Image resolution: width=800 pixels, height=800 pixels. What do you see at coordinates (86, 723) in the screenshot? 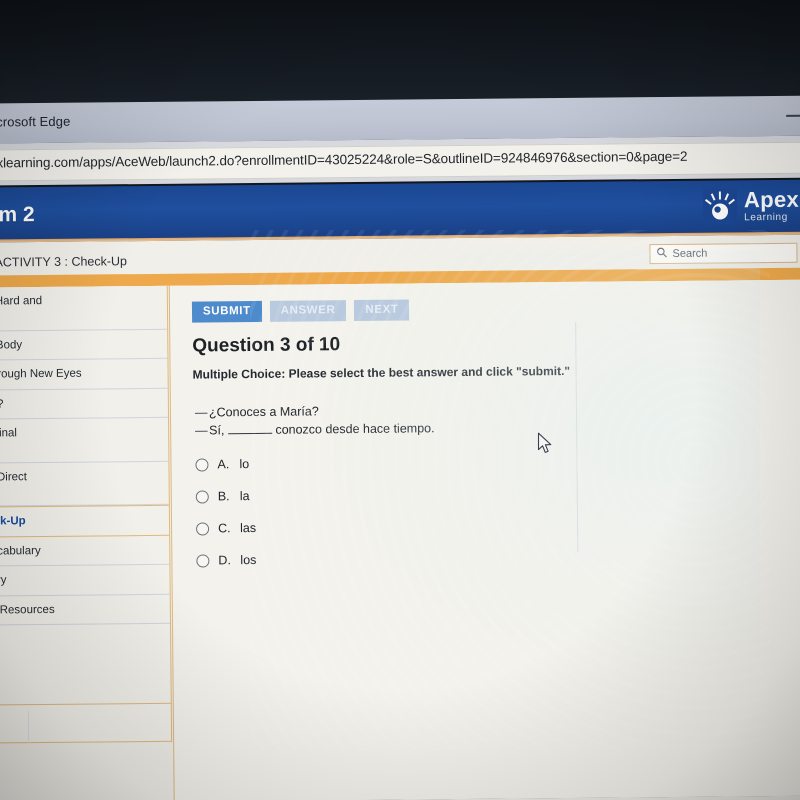
I see `sidebar-footer` at bounding box center [86, 723].